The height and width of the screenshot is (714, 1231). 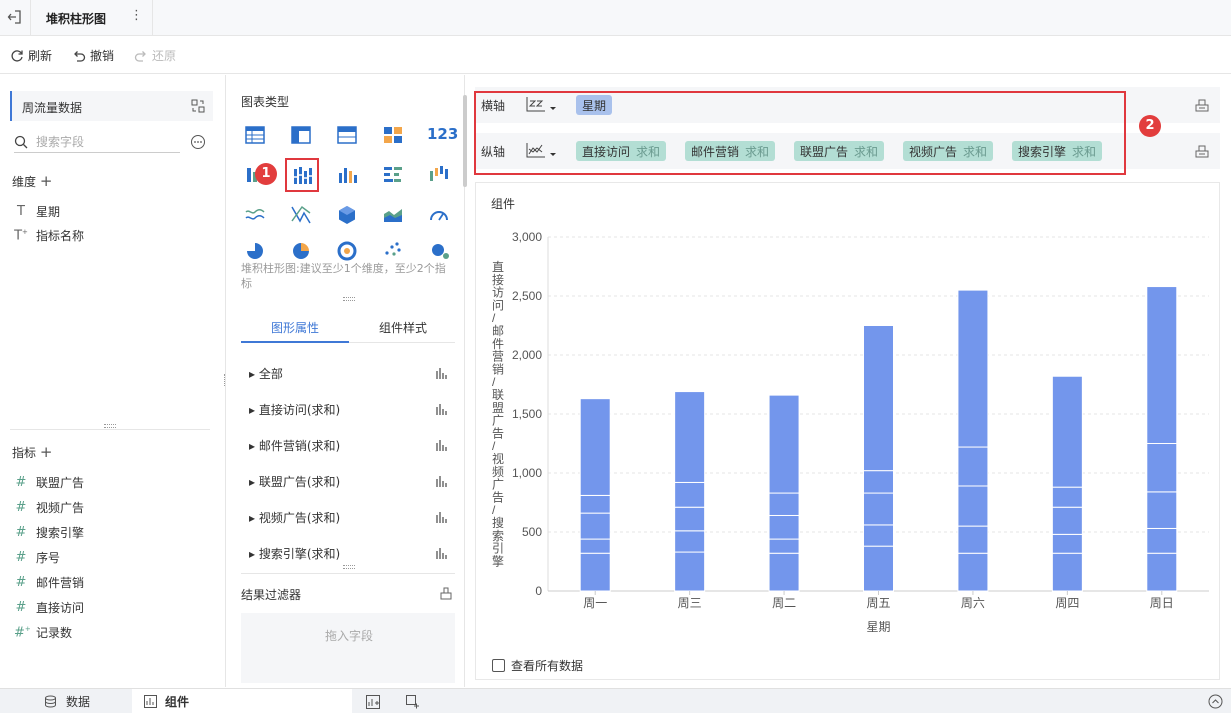 What do you see at coordinates (294, 445) in the screenshot?
I see `property-row: ▸ 邮件营销(求和)` at bounding box center [294, 445].